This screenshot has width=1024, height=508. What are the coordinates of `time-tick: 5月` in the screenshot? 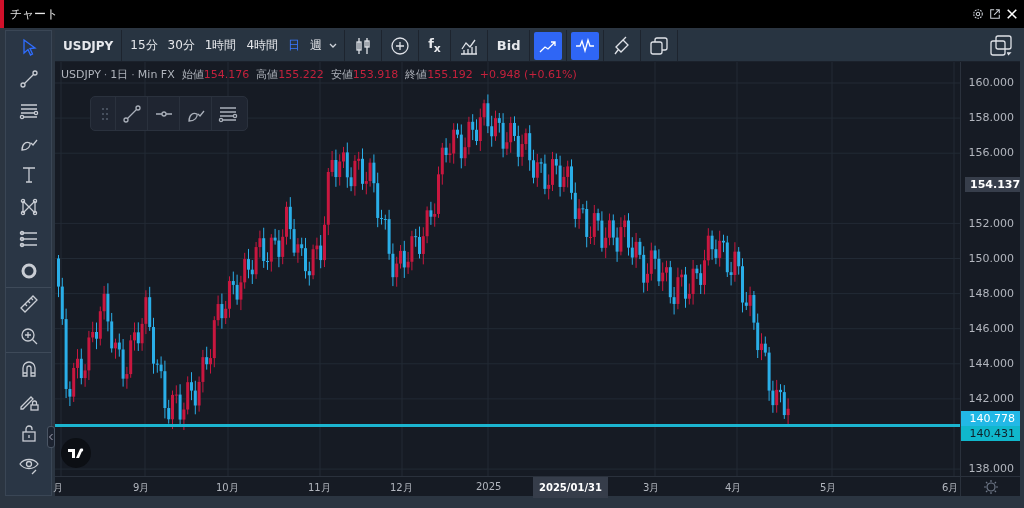 It's located at (828, 488).